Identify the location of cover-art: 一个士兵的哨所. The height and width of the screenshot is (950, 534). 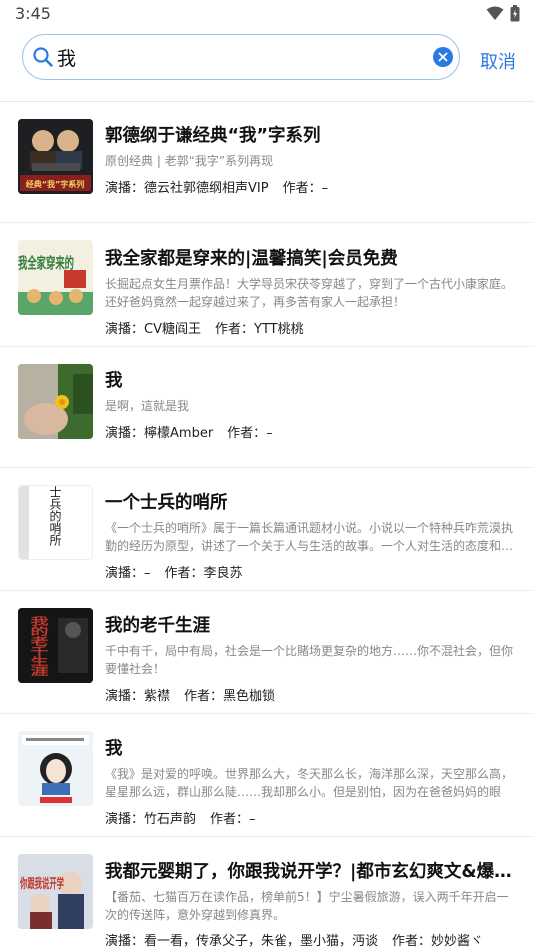
(55, 522).